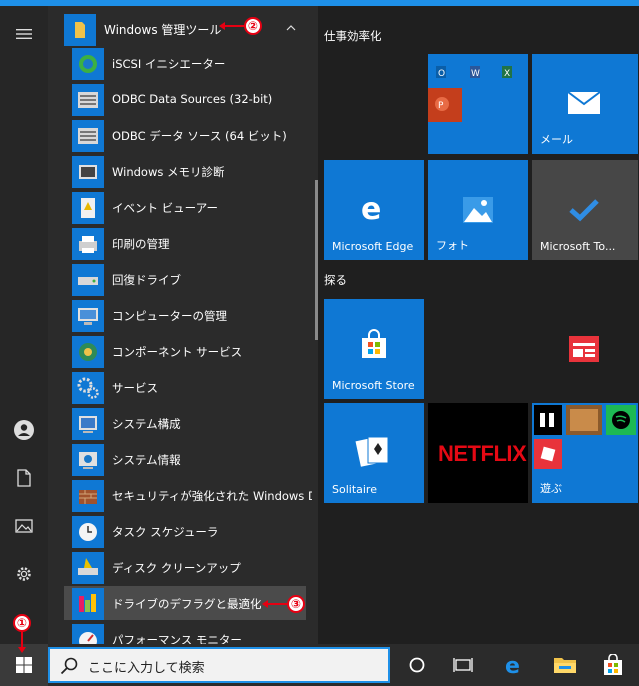  Describe the element at coordinates (478, 72) in the screenshot. I see `word-icon: W` at that location.